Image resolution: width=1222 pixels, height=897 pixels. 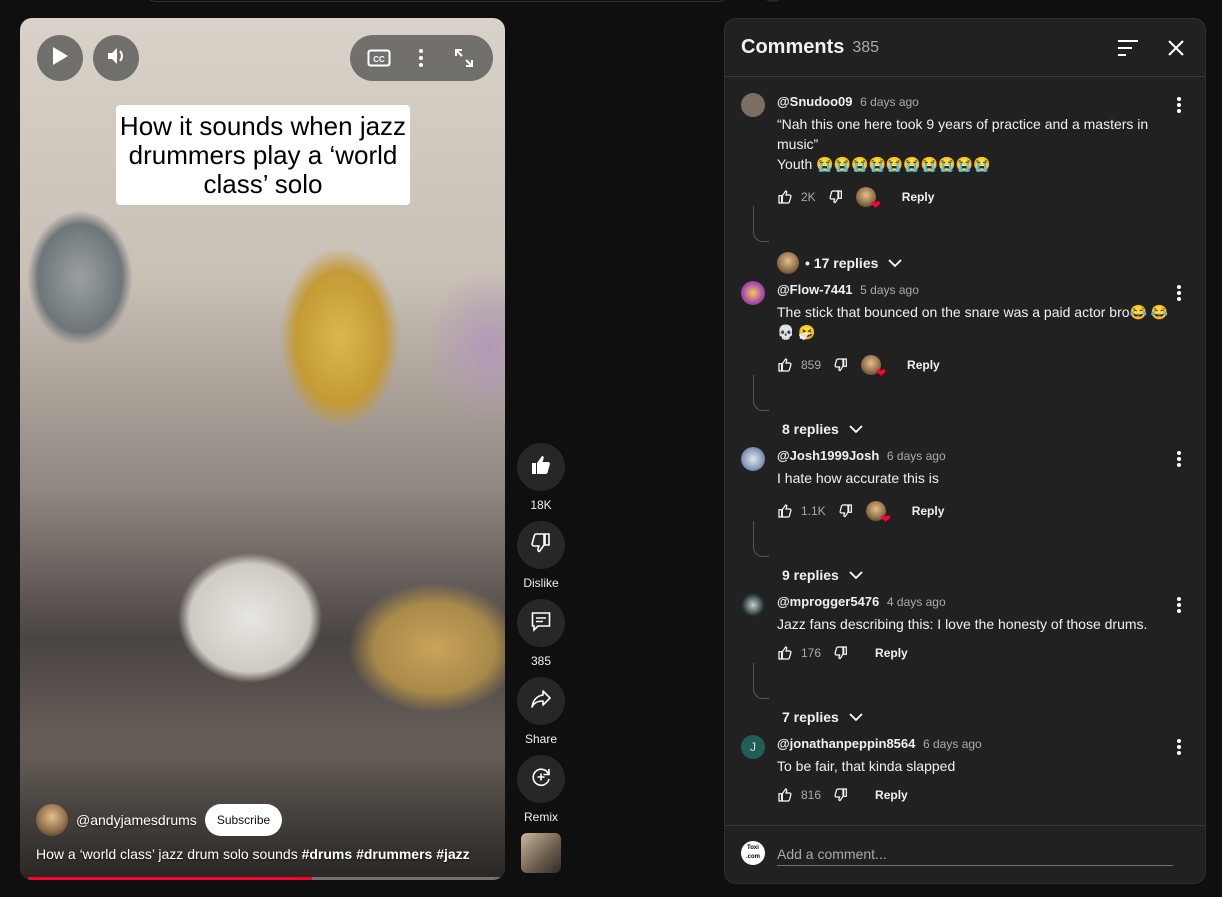 I want to click on comment-count: 385, so click(x=541, y=661).